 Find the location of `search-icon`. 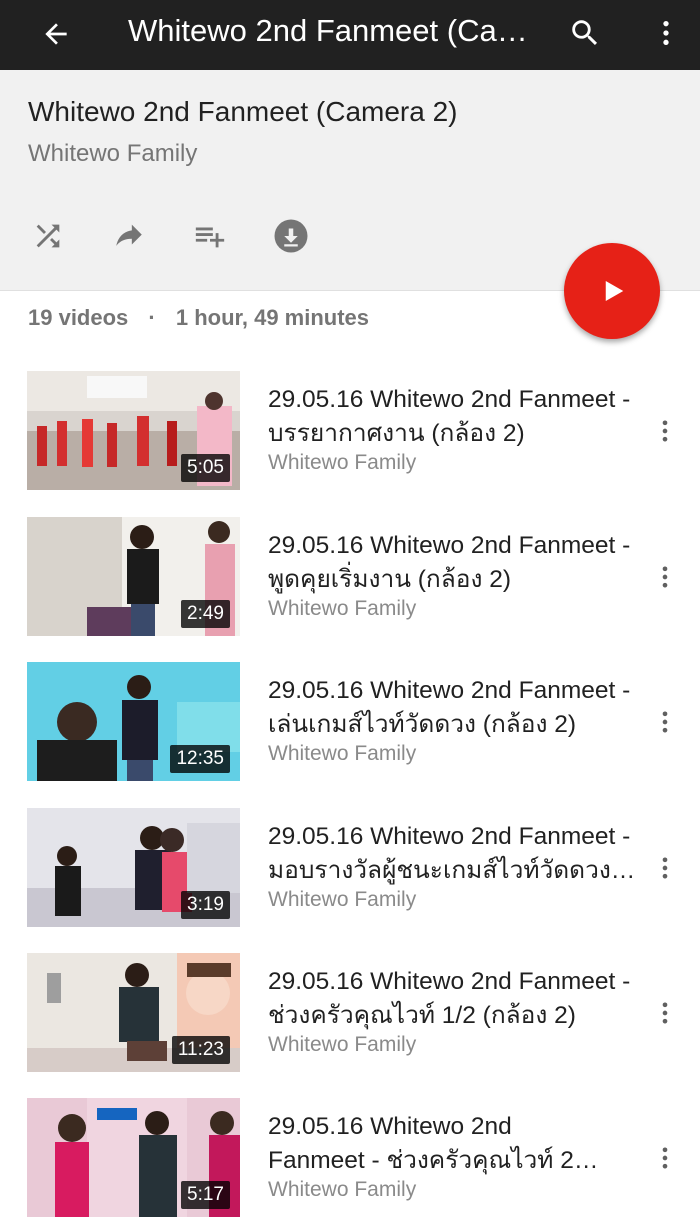

search-icon is located at coordinates (585, 33).